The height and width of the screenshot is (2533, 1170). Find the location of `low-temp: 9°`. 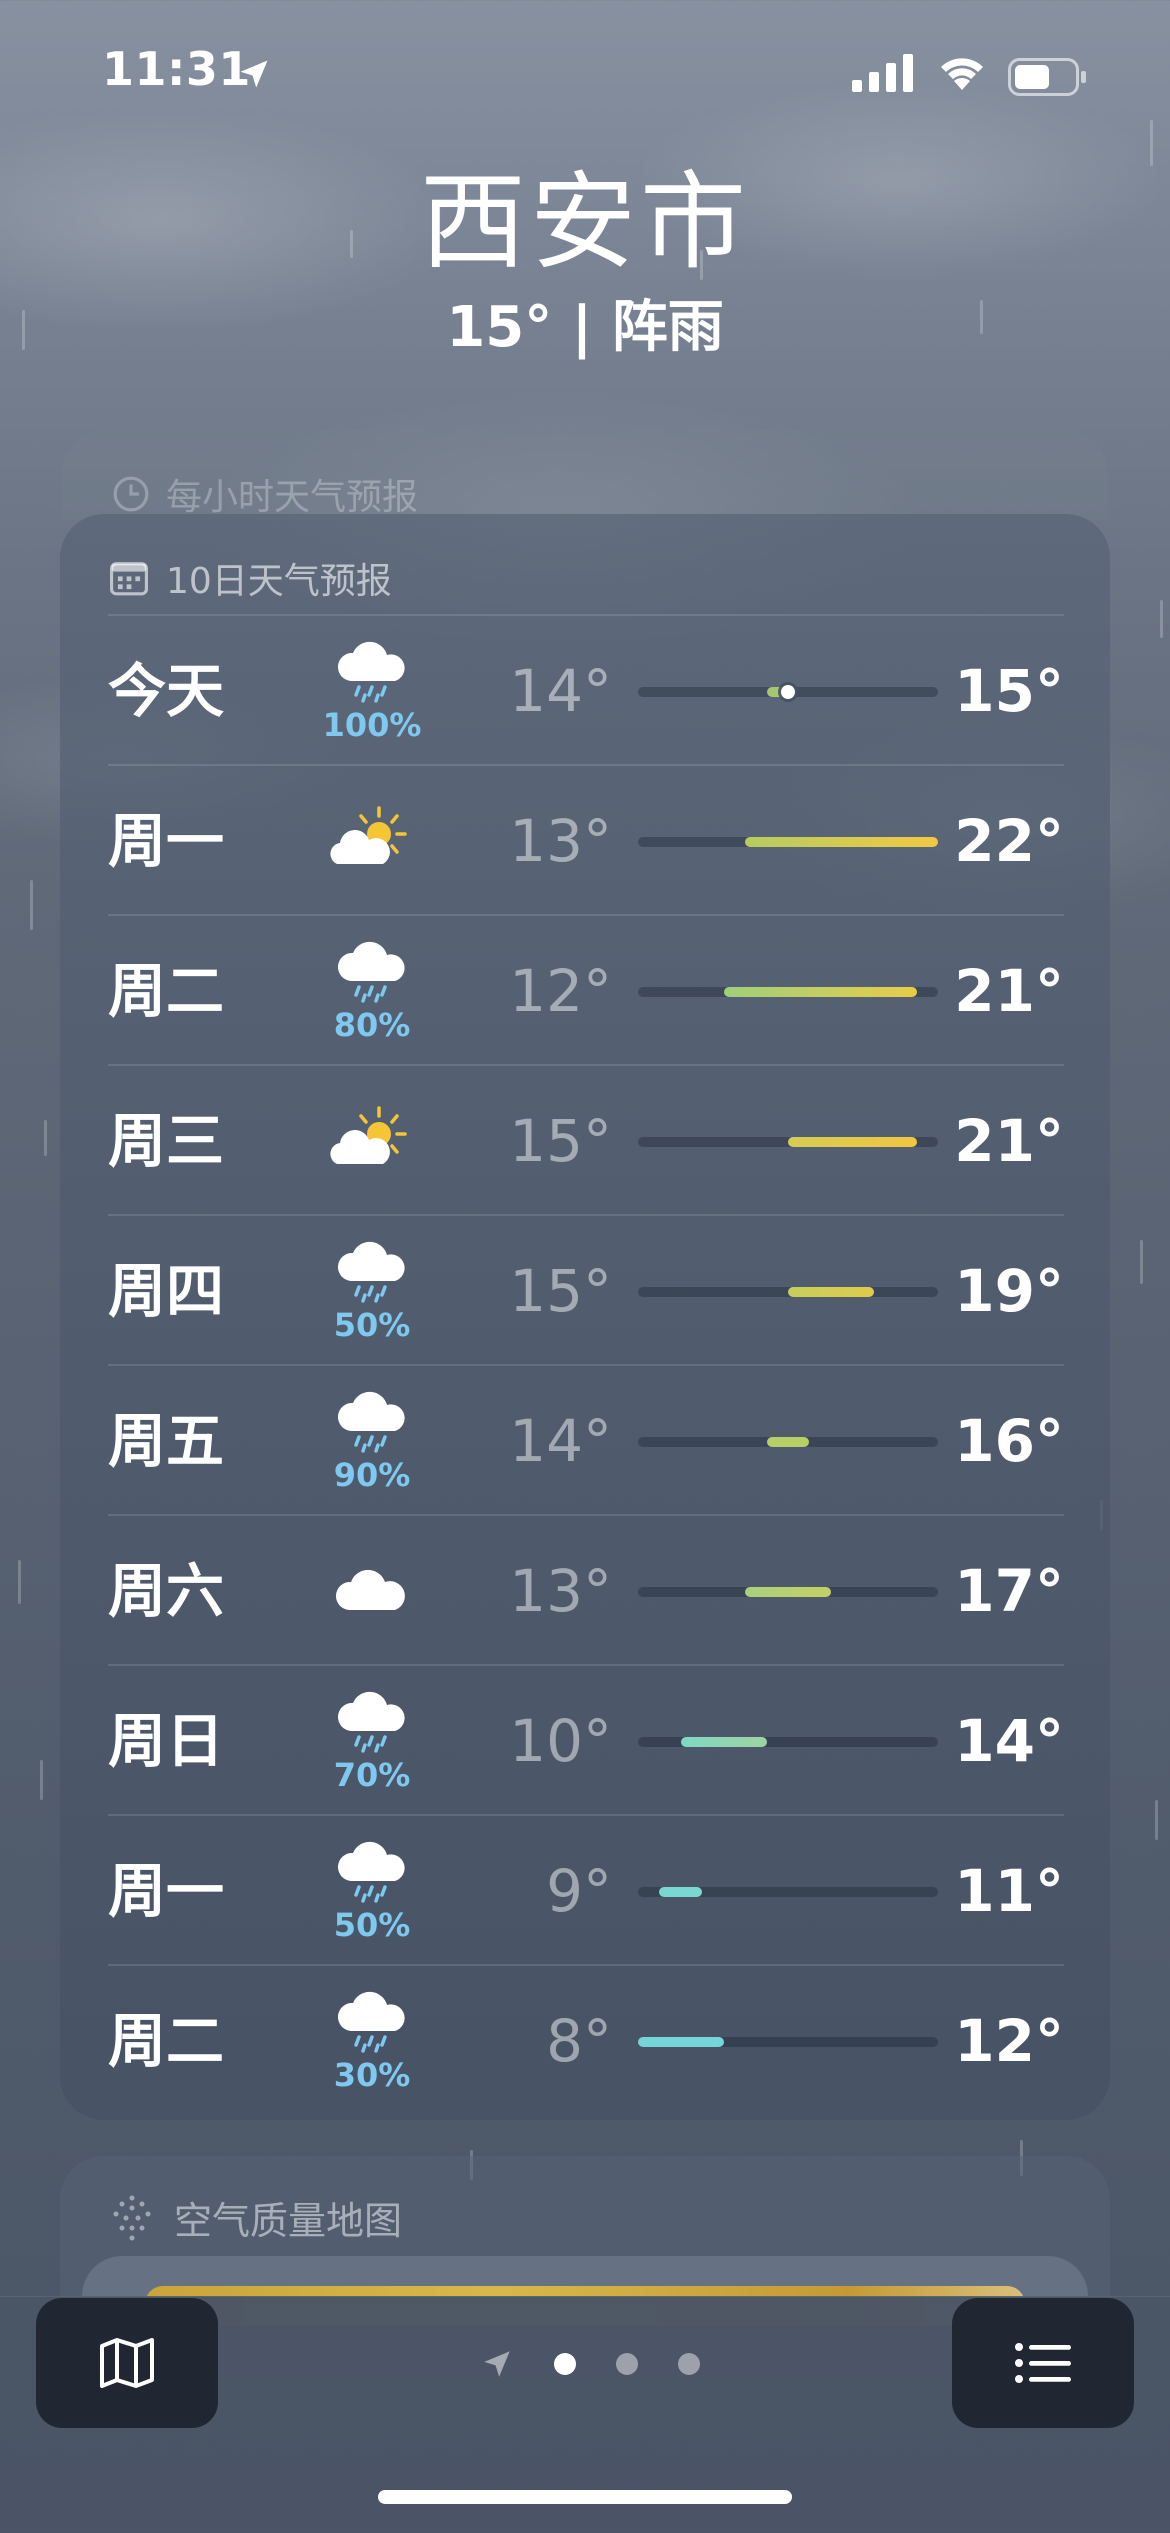

low-temp: 9° is located at coordinates (579, 1891).